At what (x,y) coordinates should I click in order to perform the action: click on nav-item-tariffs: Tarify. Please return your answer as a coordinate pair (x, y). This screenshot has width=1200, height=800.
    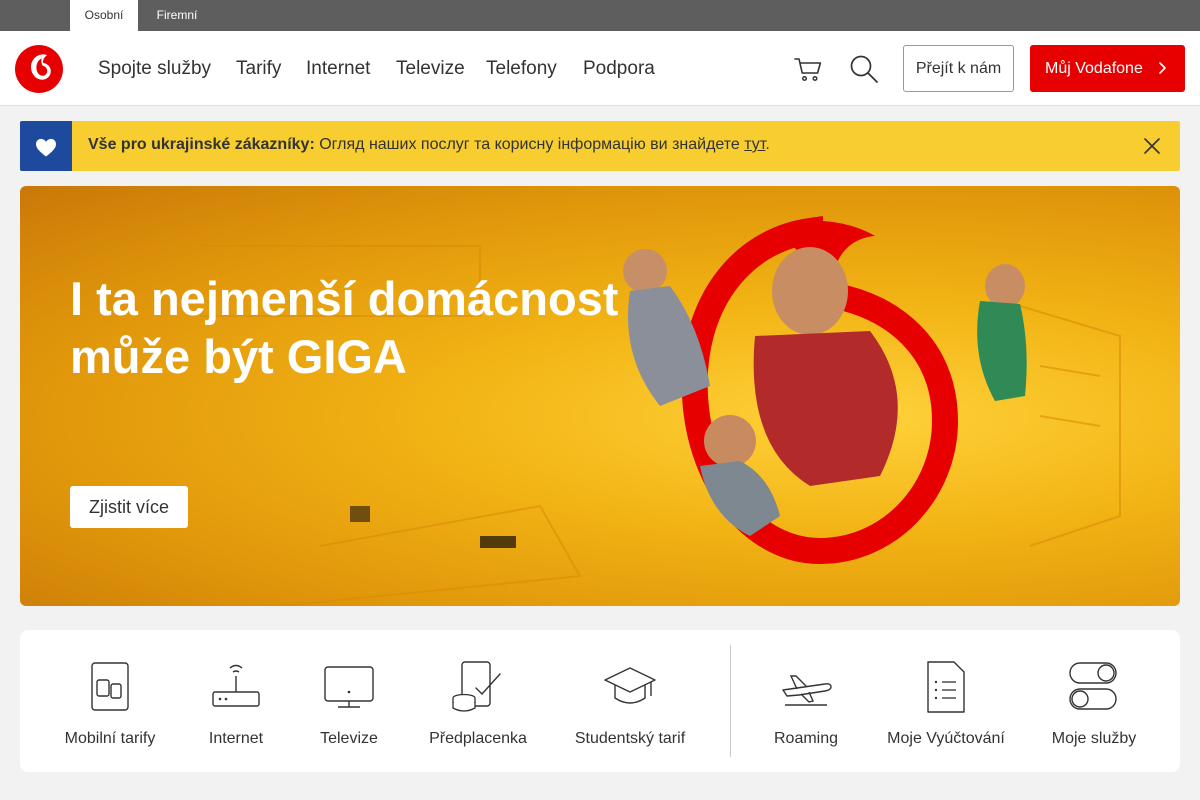
    Looking at the image, I should click on (258, 69).